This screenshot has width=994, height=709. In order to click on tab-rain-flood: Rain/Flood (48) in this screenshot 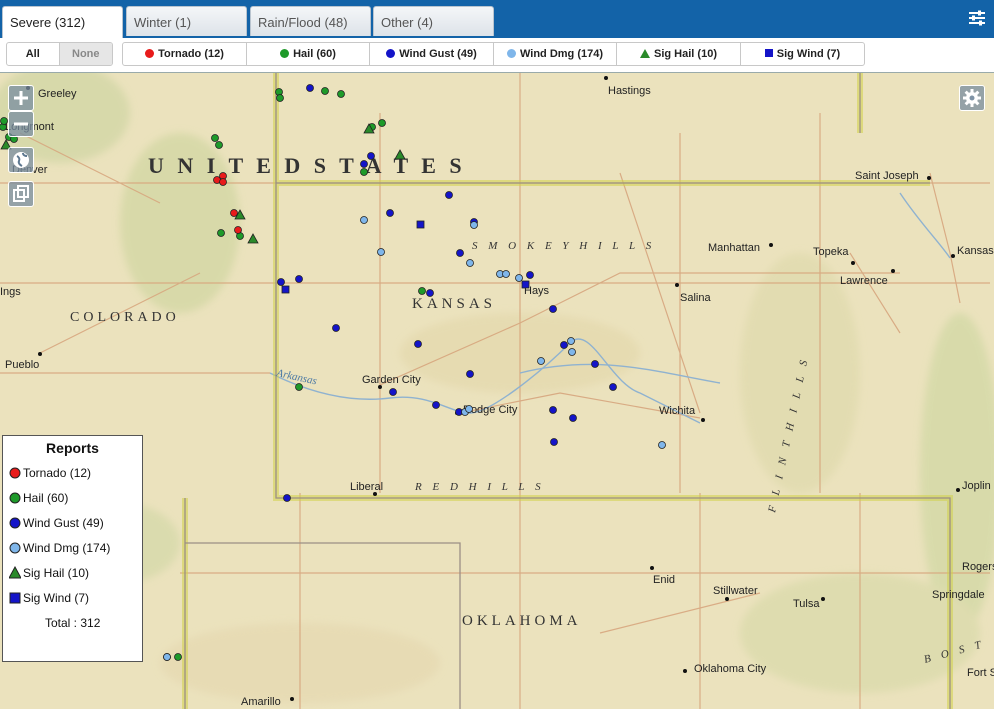, I will do `click(310, 21)`.